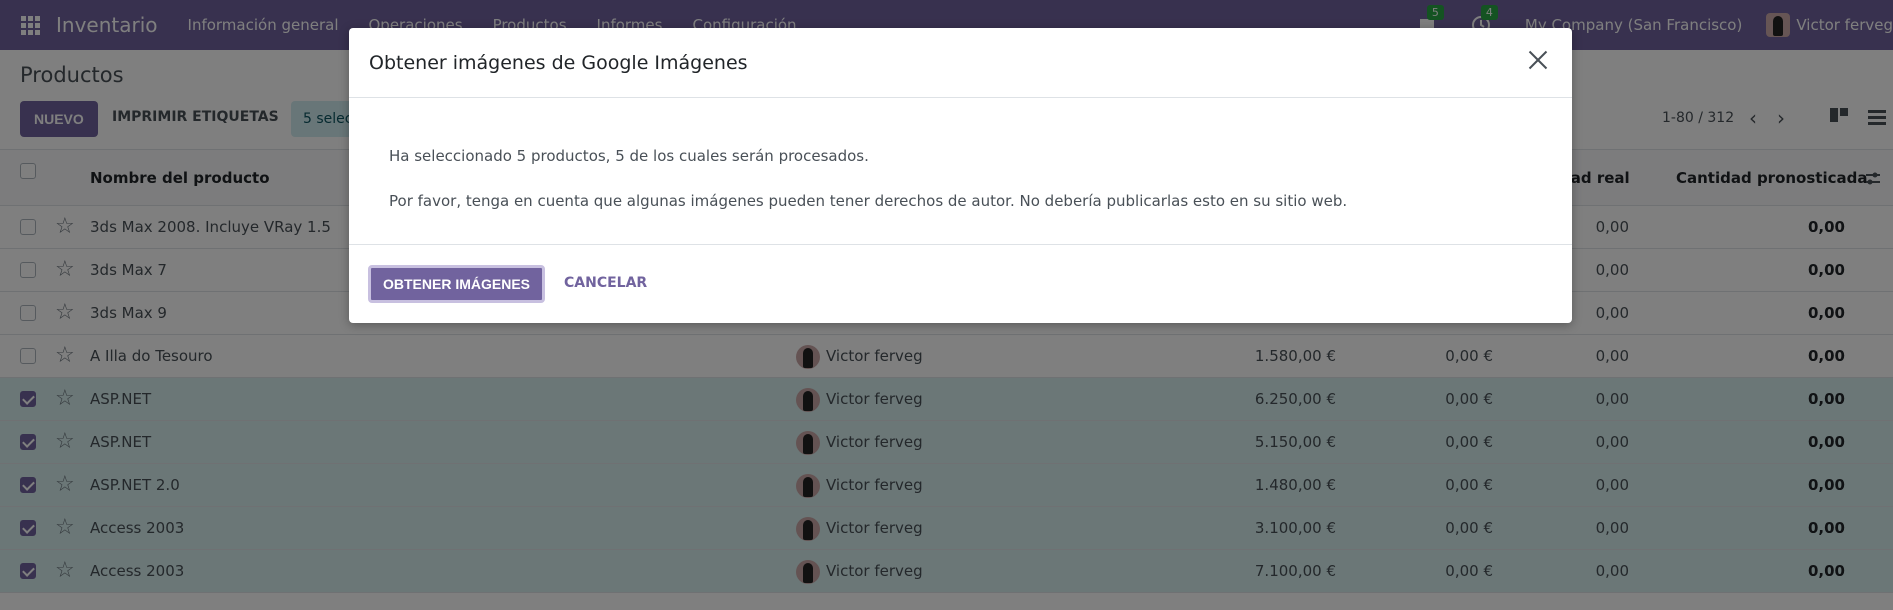 The image size is (1893, 610). What do you see at coordinates (558, 63) in the screenshot?
I see `dialog-title: Obtener imágenes de Google Imágenes` at bounding box center [558, 63].